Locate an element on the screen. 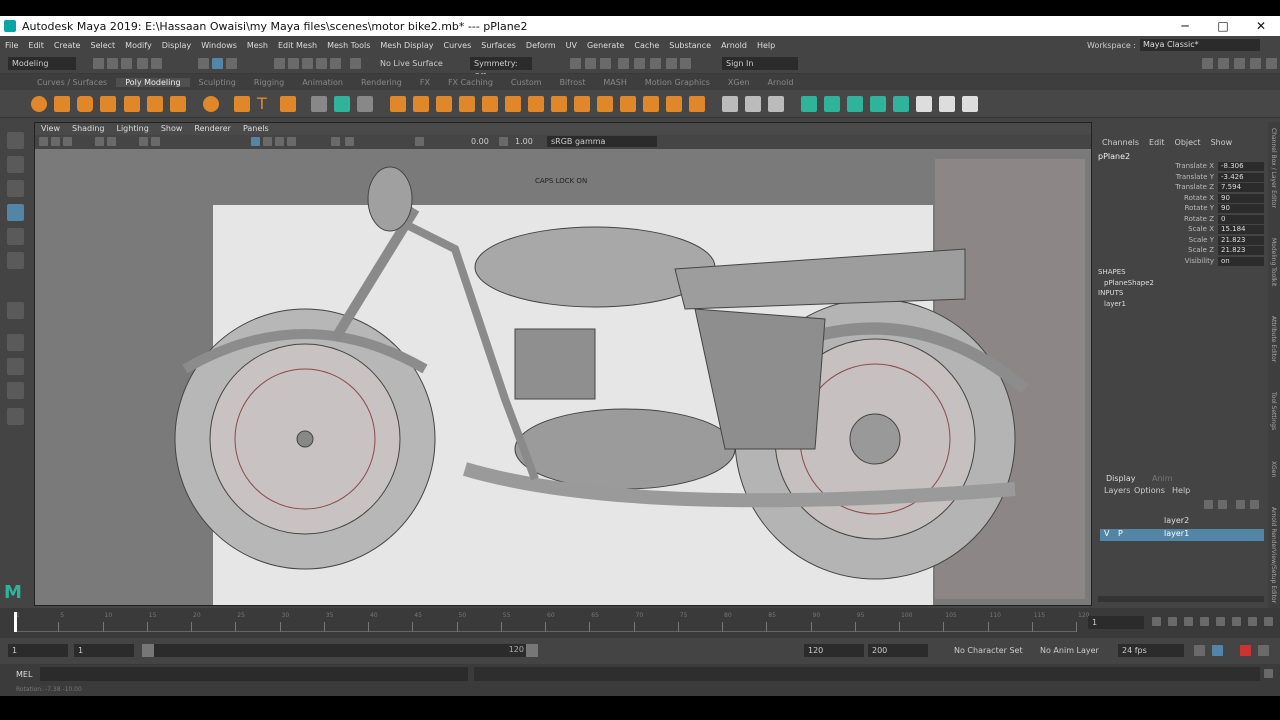 The image size is (1280, 720). channel-box-object-name: pPlane2 is located at coordinates (1114, 156).